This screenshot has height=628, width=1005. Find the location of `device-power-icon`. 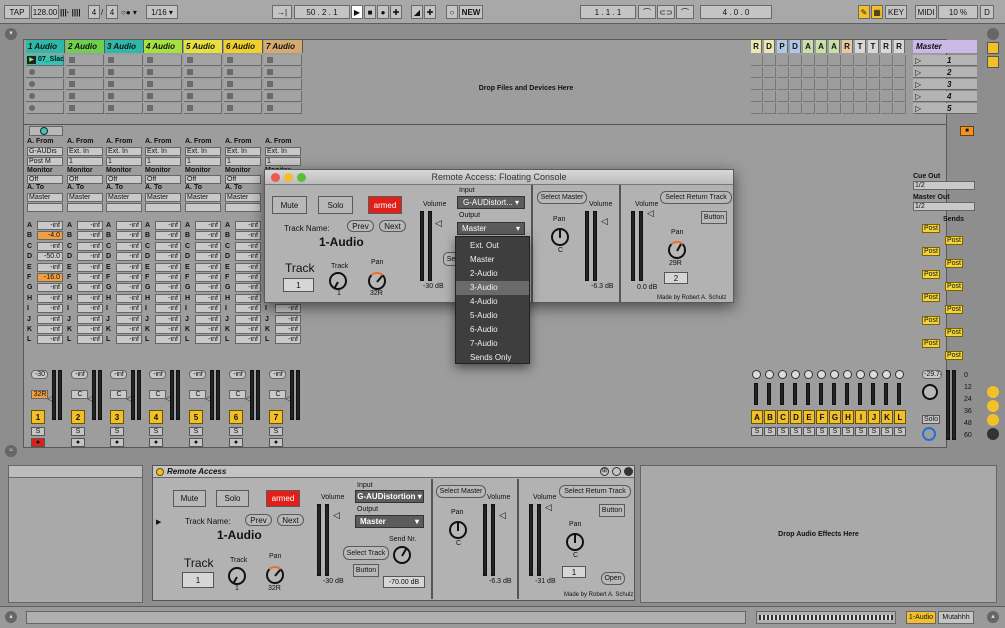

device-power-icon is located at coordinates (160, 472).